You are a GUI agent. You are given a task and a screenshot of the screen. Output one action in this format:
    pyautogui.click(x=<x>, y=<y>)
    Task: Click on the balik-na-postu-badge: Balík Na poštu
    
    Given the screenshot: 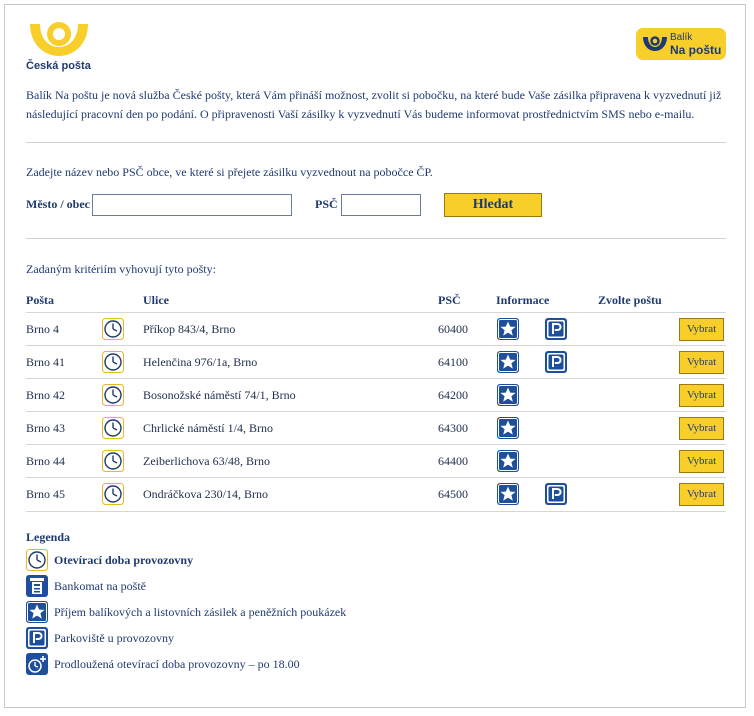 What is the action you would take?
    pyautogui.click(x=681, y=44)
    